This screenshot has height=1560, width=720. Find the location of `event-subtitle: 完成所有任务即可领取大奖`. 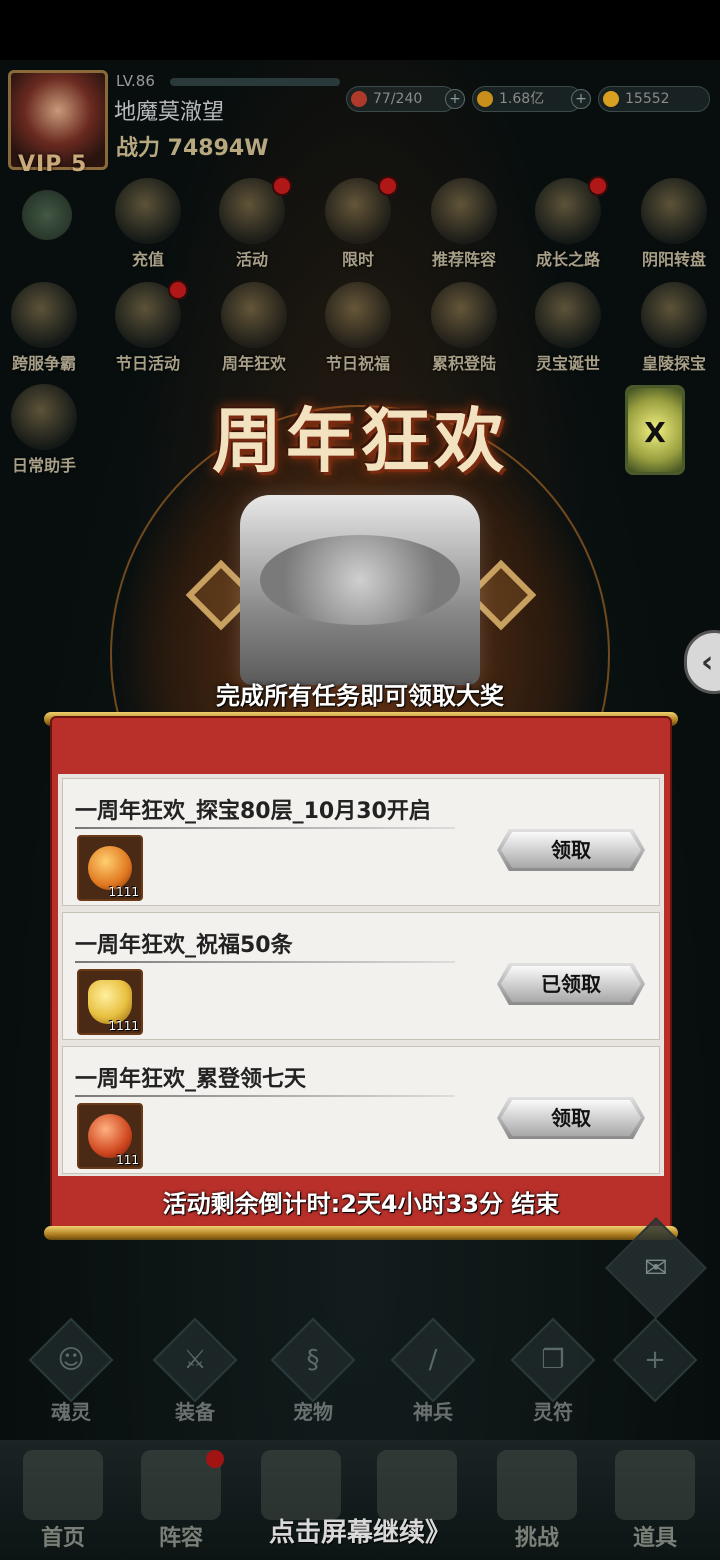

event-subtitle: 完成所有任务即可领取大奖 is located at coordinates (360, 696).